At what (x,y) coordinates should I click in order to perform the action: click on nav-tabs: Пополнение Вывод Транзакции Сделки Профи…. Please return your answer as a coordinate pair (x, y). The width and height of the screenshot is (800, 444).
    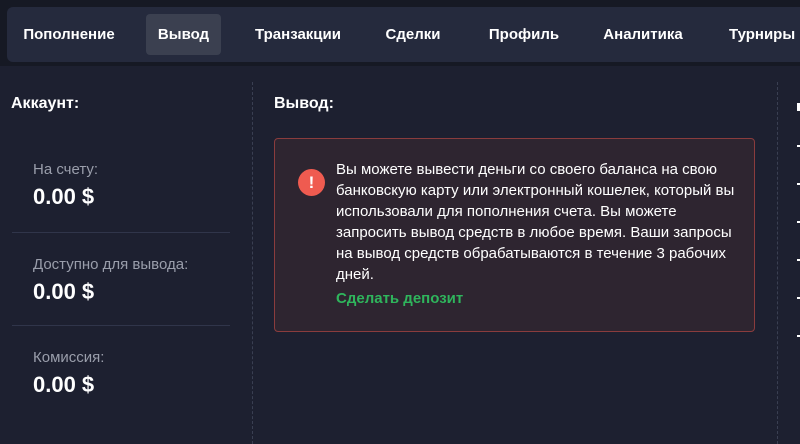
    Looking at the image, I should click on (403, 34).